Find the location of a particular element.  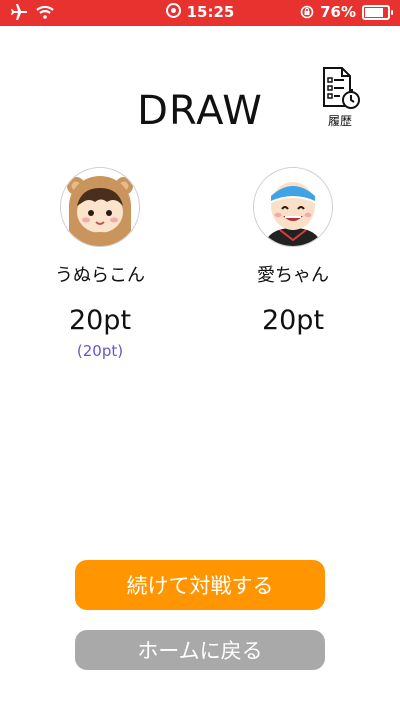

player-card-right: 愛ちゃん 20pt is located at coordinates (293, 251).